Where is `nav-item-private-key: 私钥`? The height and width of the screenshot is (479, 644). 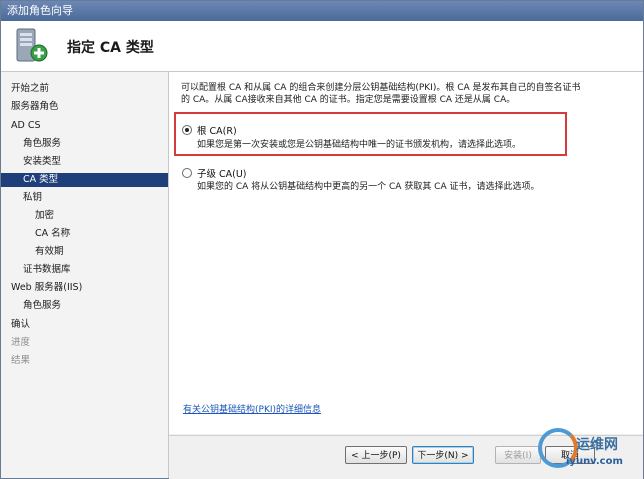
nav-item-private-key: 私钥 is located at coordinates (84, 198).